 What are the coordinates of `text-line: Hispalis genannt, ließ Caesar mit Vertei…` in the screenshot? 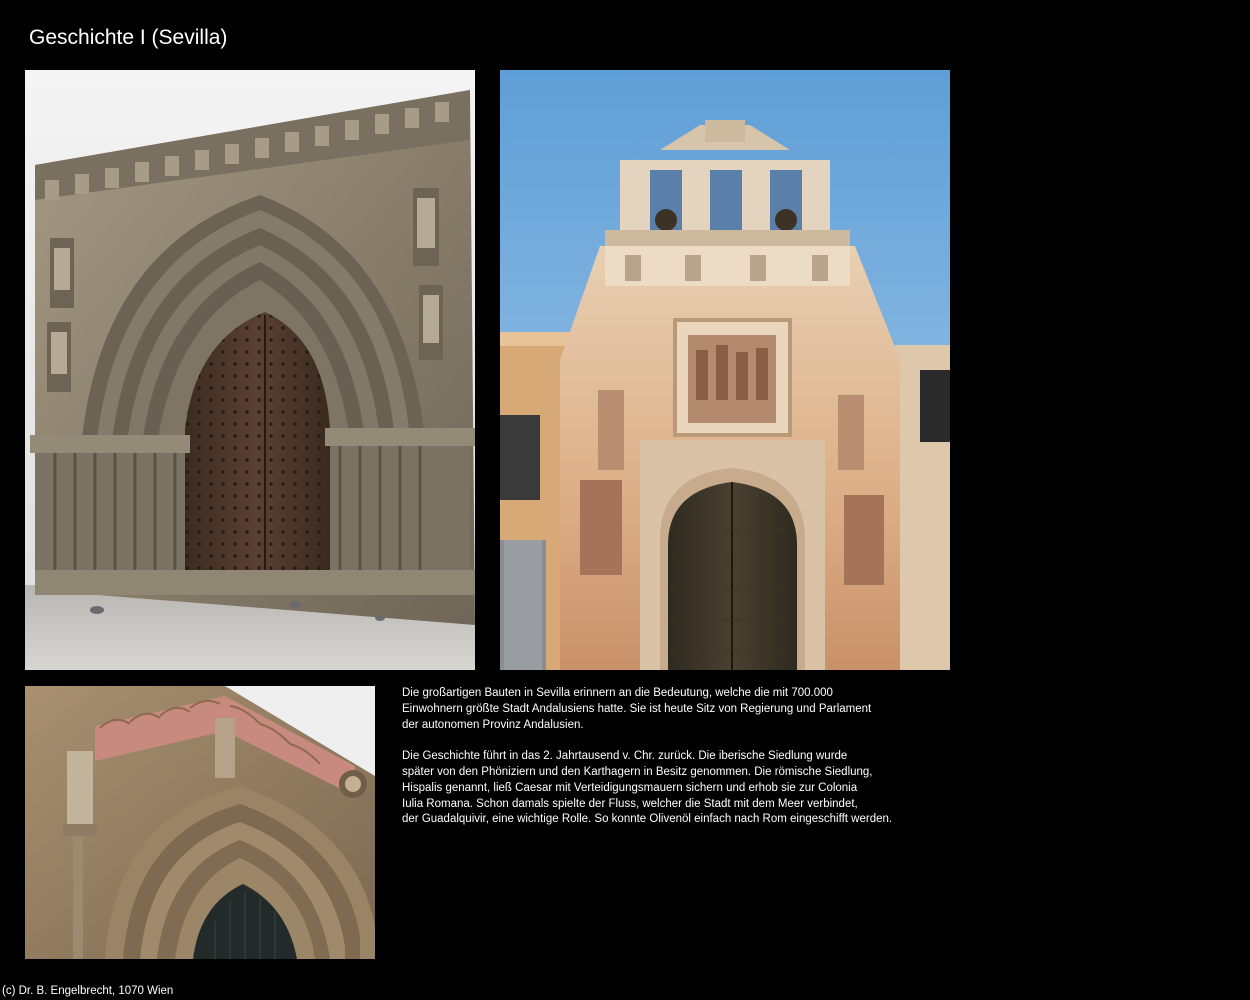 It's located at (630, 787).